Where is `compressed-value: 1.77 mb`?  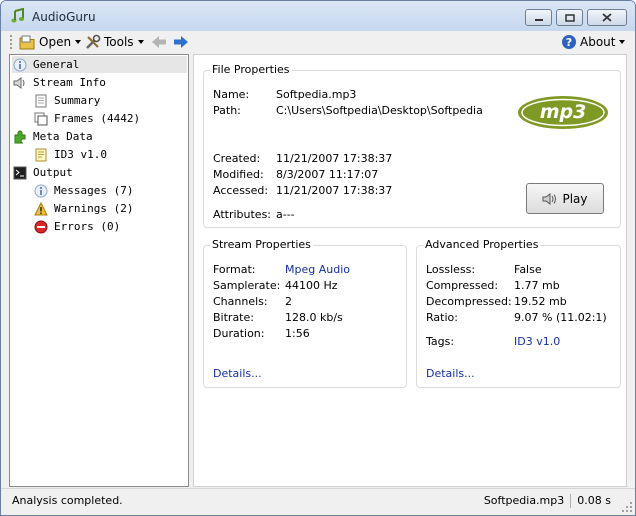 compressed-value: 1.77 mb is located at coordinates (537, 285).